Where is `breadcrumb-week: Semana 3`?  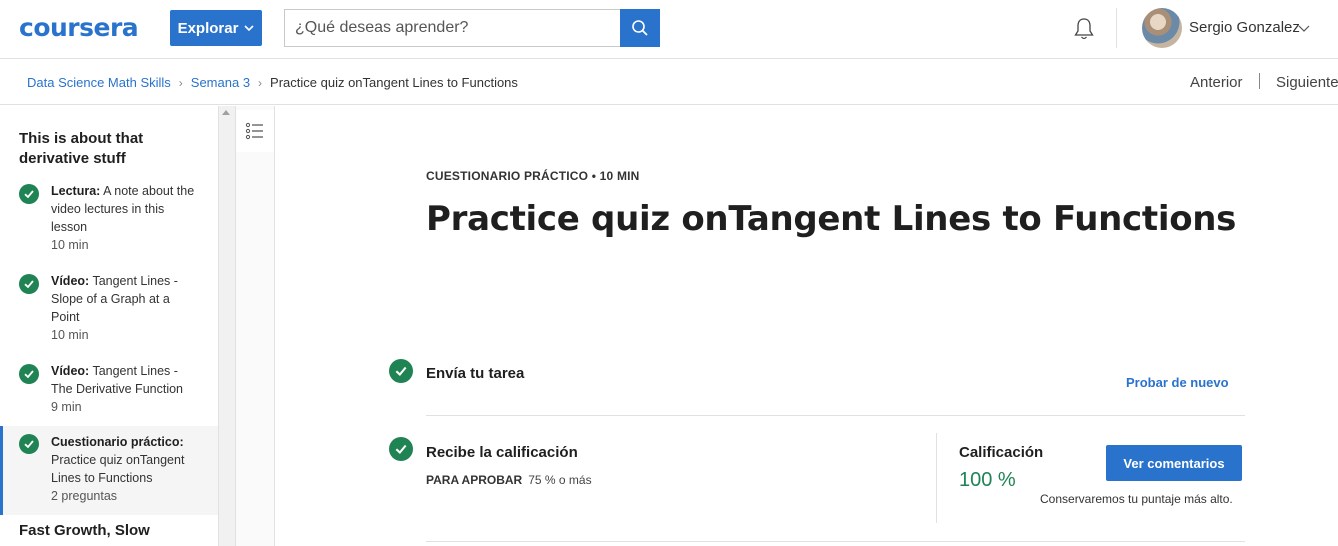
breadcrumb-week: Semana 3 is located at coordinates (220, 82).